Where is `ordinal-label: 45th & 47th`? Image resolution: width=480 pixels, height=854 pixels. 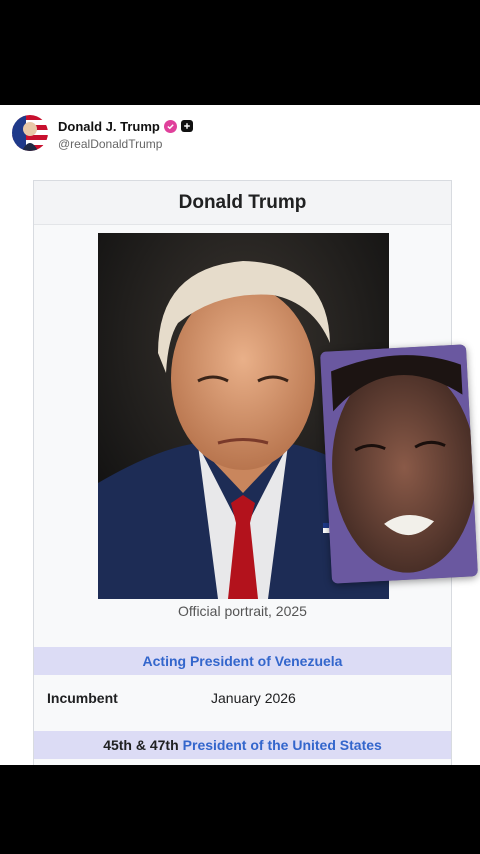
ordinal-label: 45th & 47th is located at coordinates (141, 745).